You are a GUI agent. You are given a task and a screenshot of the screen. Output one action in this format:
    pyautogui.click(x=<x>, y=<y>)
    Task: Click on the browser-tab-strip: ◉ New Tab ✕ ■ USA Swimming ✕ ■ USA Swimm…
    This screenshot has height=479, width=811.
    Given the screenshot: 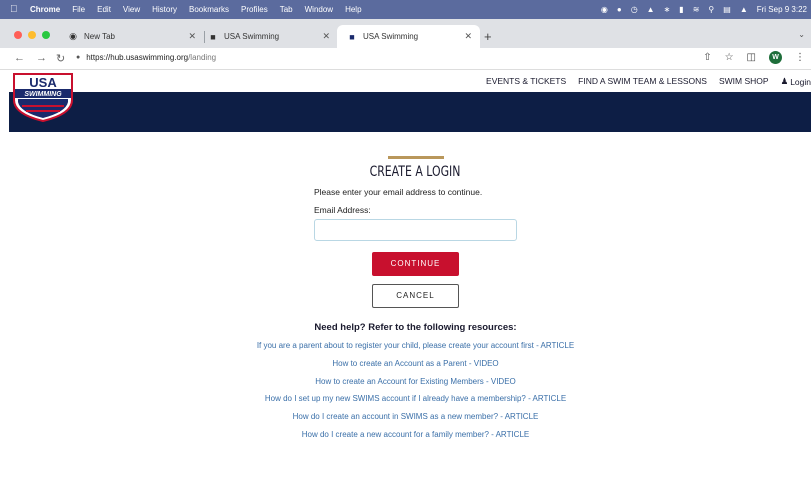 What is the action you would take?
    pyautogui.click(x=405, y=33)
    